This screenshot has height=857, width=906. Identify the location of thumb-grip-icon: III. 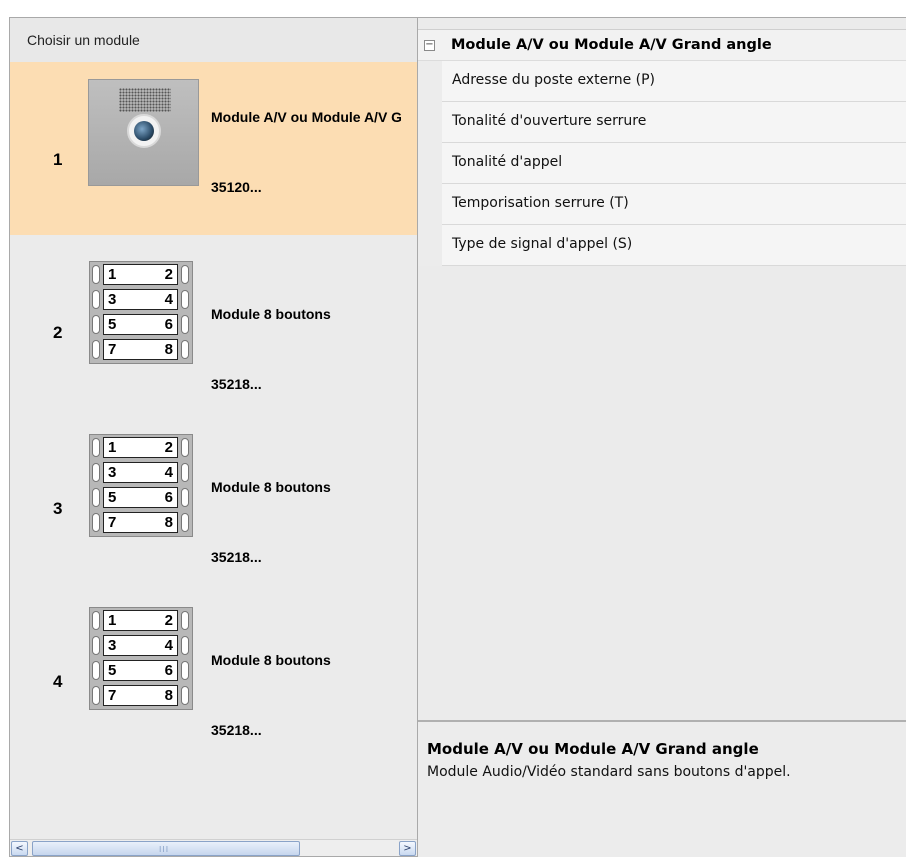
(164, 849).